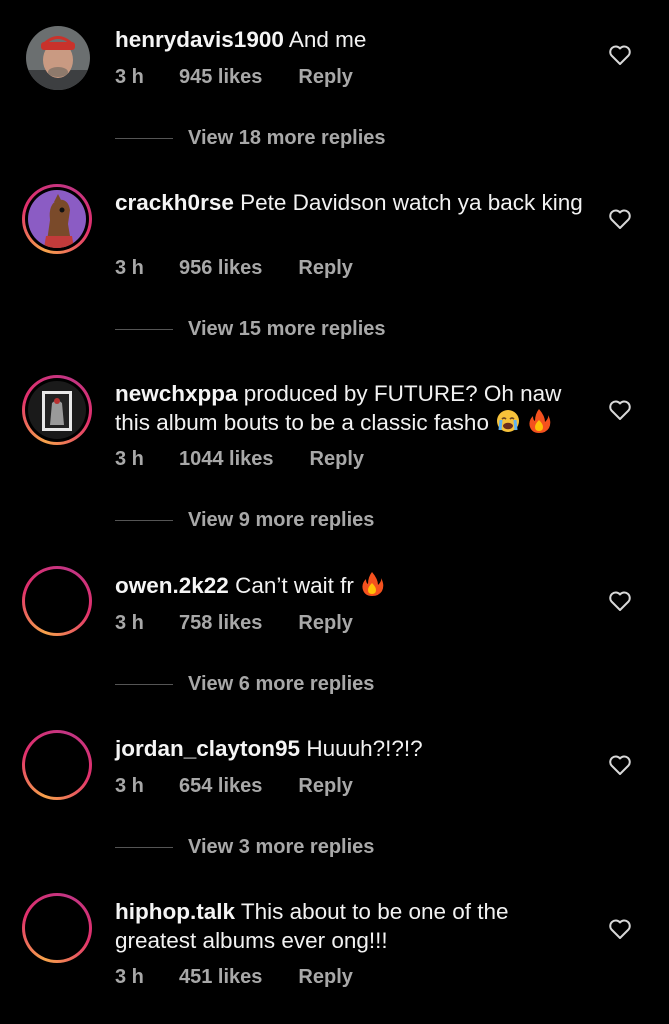  What do you see at coordinates (220, 77) in the screenshot?
I see `comment-likes: 945 likes` at bounding box center [220, 77].